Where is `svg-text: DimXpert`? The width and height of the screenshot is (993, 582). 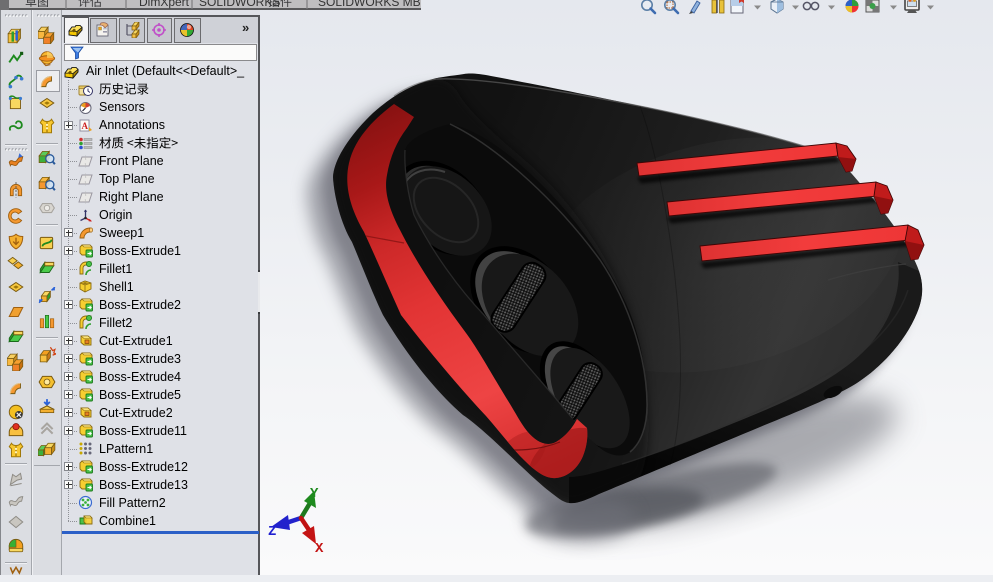
svg-text: DimXpert is located at coordinates (164, 4).